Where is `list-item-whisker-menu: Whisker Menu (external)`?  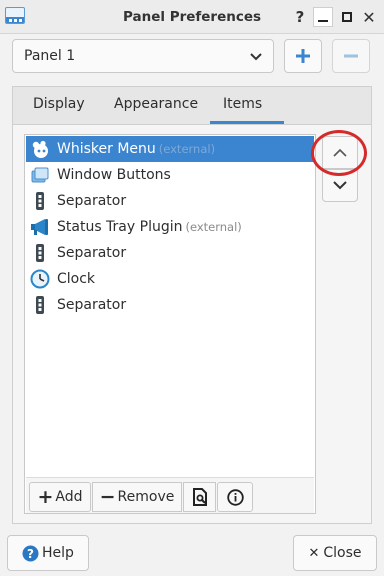 list-item-whisker-menu: Whisker Menu (external) is located at coordinates (170, 149).